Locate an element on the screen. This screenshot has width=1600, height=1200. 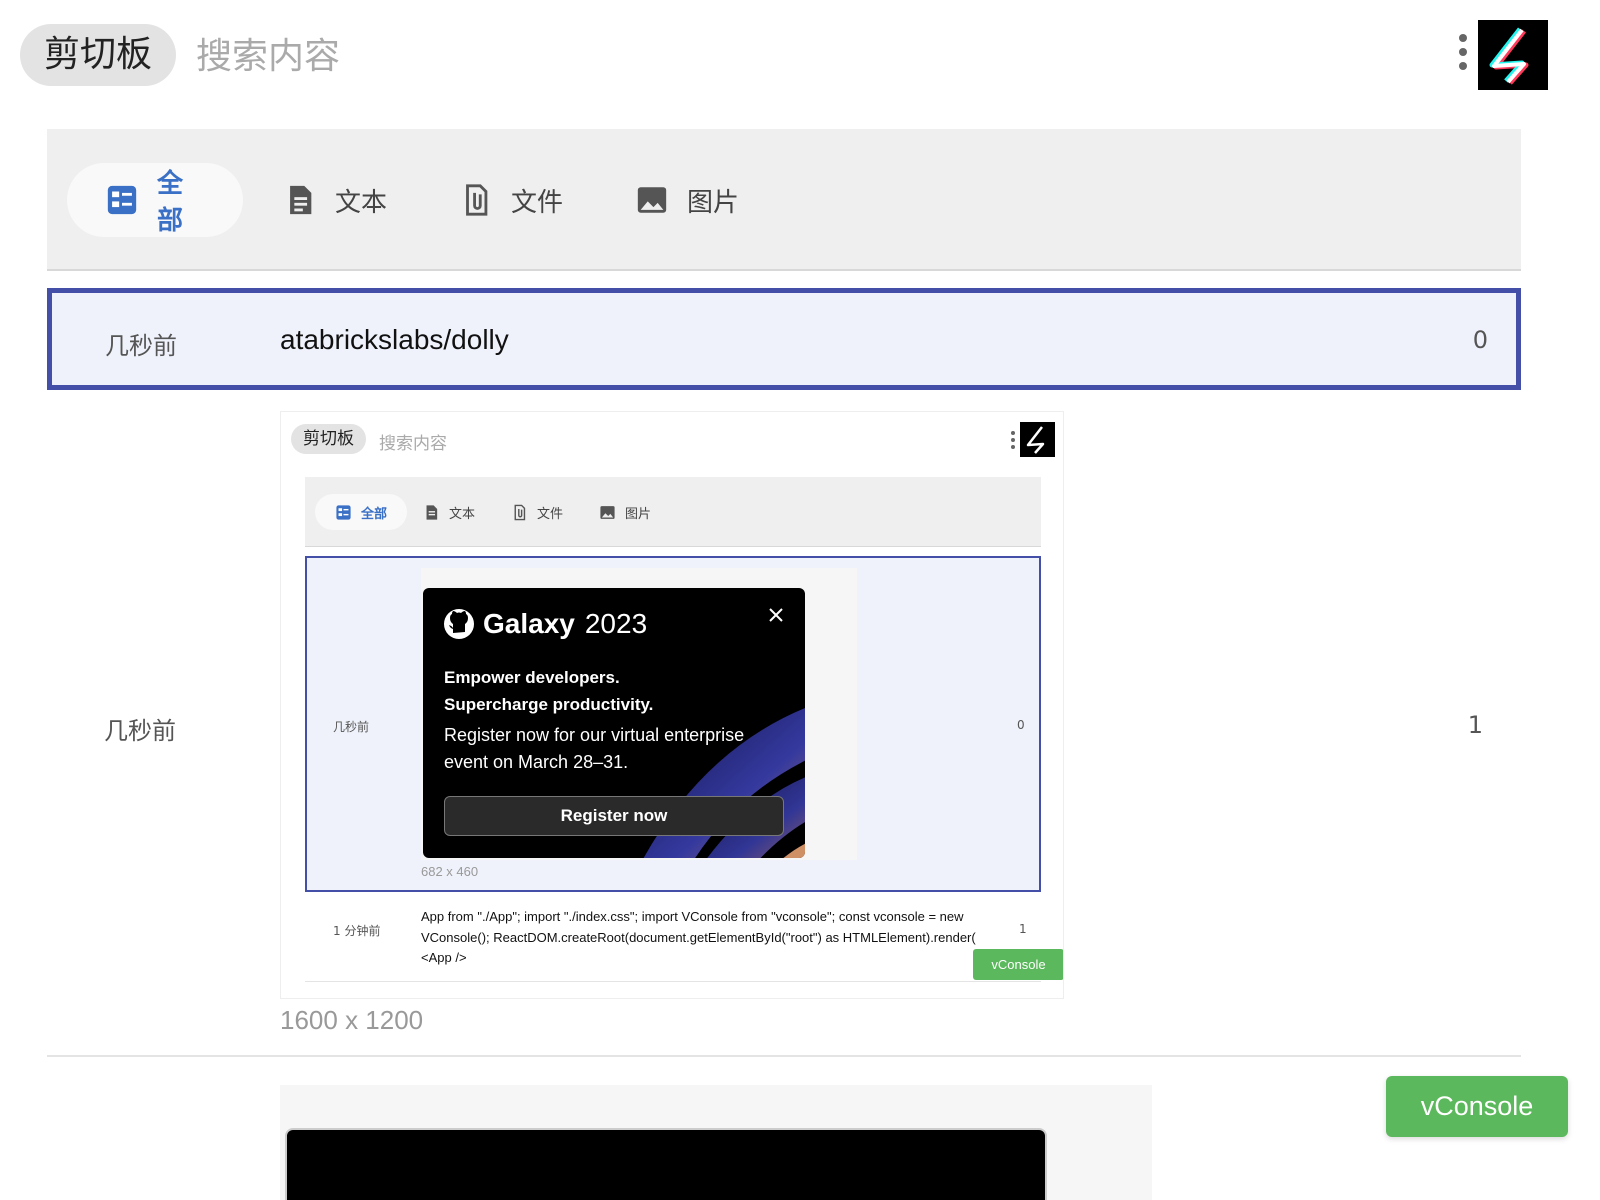
promo-header: Galaxy 2023 is located at coordinates (545, 624).